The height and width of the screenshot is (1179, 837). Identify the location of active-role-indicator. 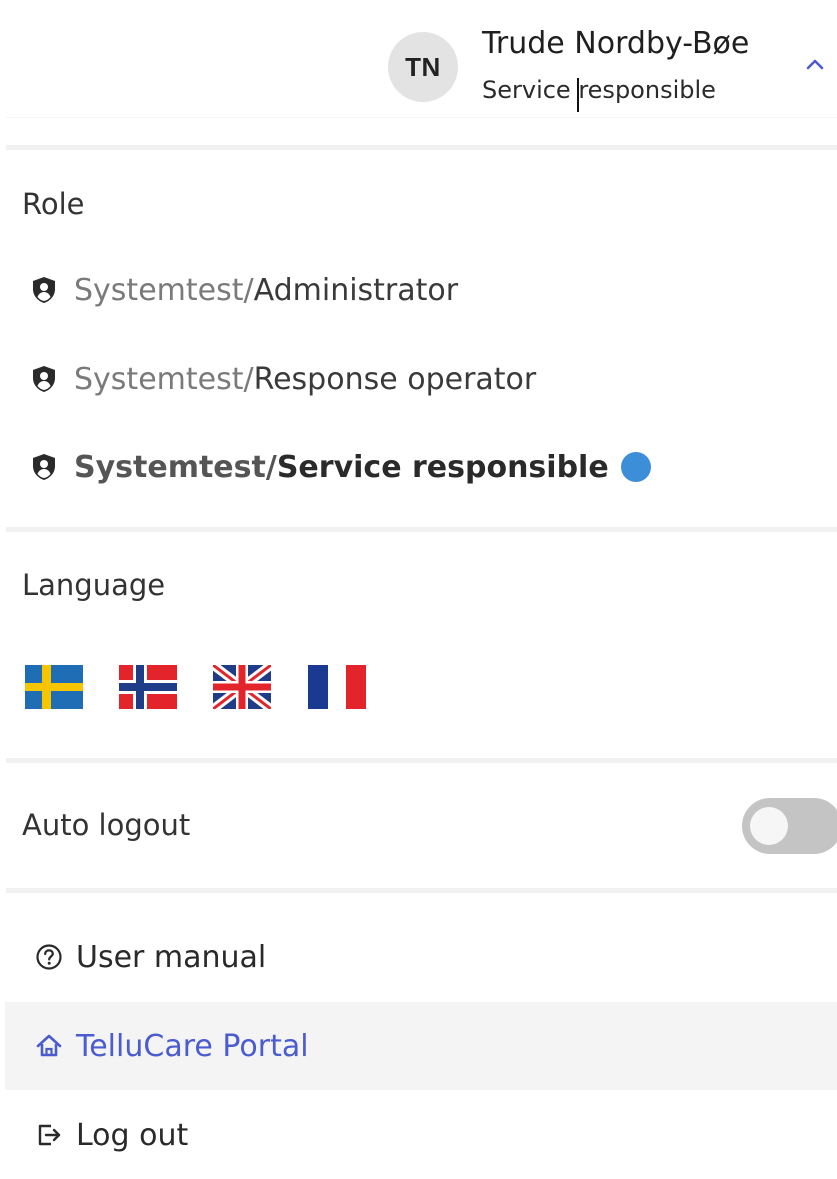
(635, 467).